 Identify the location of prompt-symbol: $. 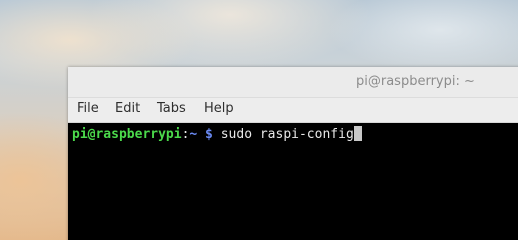
(209, 134).